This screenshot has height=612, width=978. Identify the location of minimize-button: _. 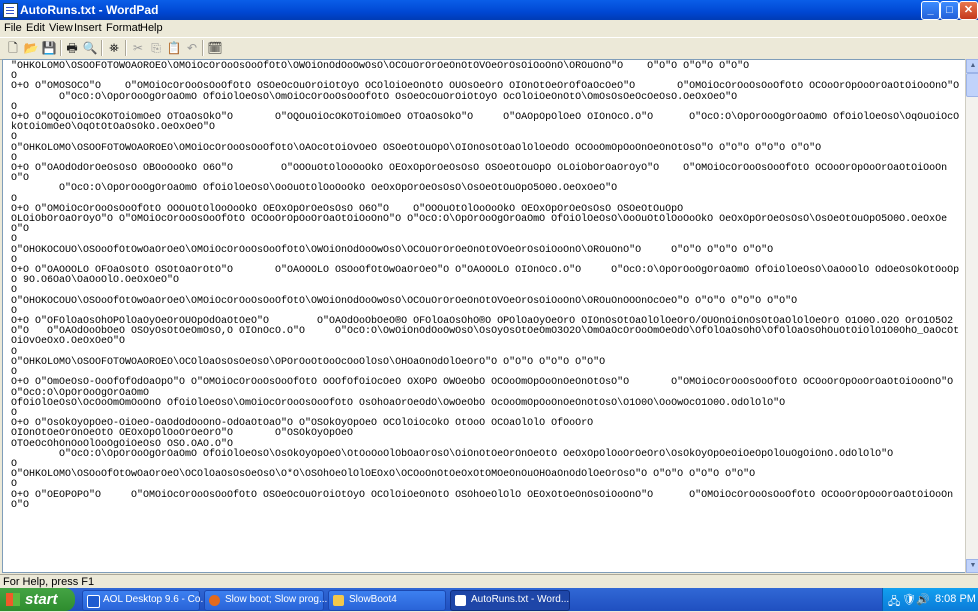
(930, 10).